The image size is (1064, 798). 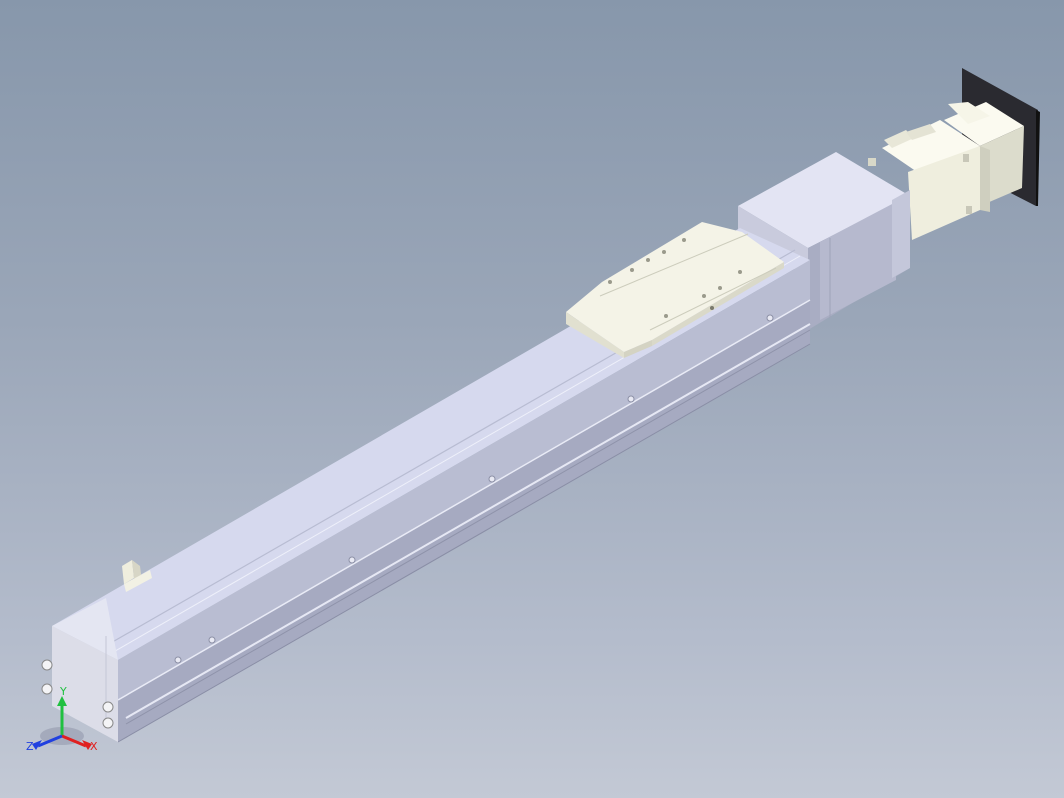 What do you see at coordinates (62, 719) in the screenshot?
I see `orientation-triad: Y X Z` at bounding box center [62, 719].